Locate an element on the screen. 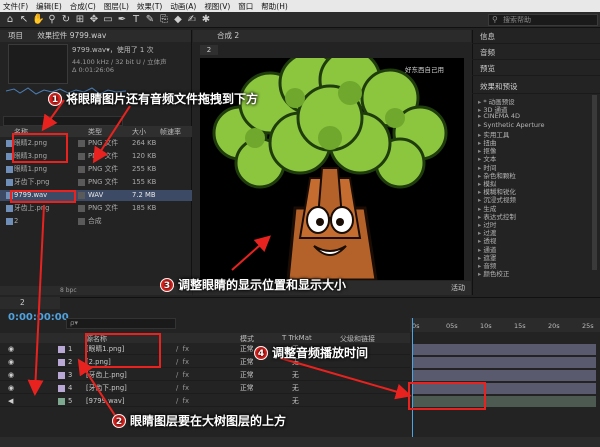  timeline-search-input: ρ▾ is located at coordinates (121, 323).